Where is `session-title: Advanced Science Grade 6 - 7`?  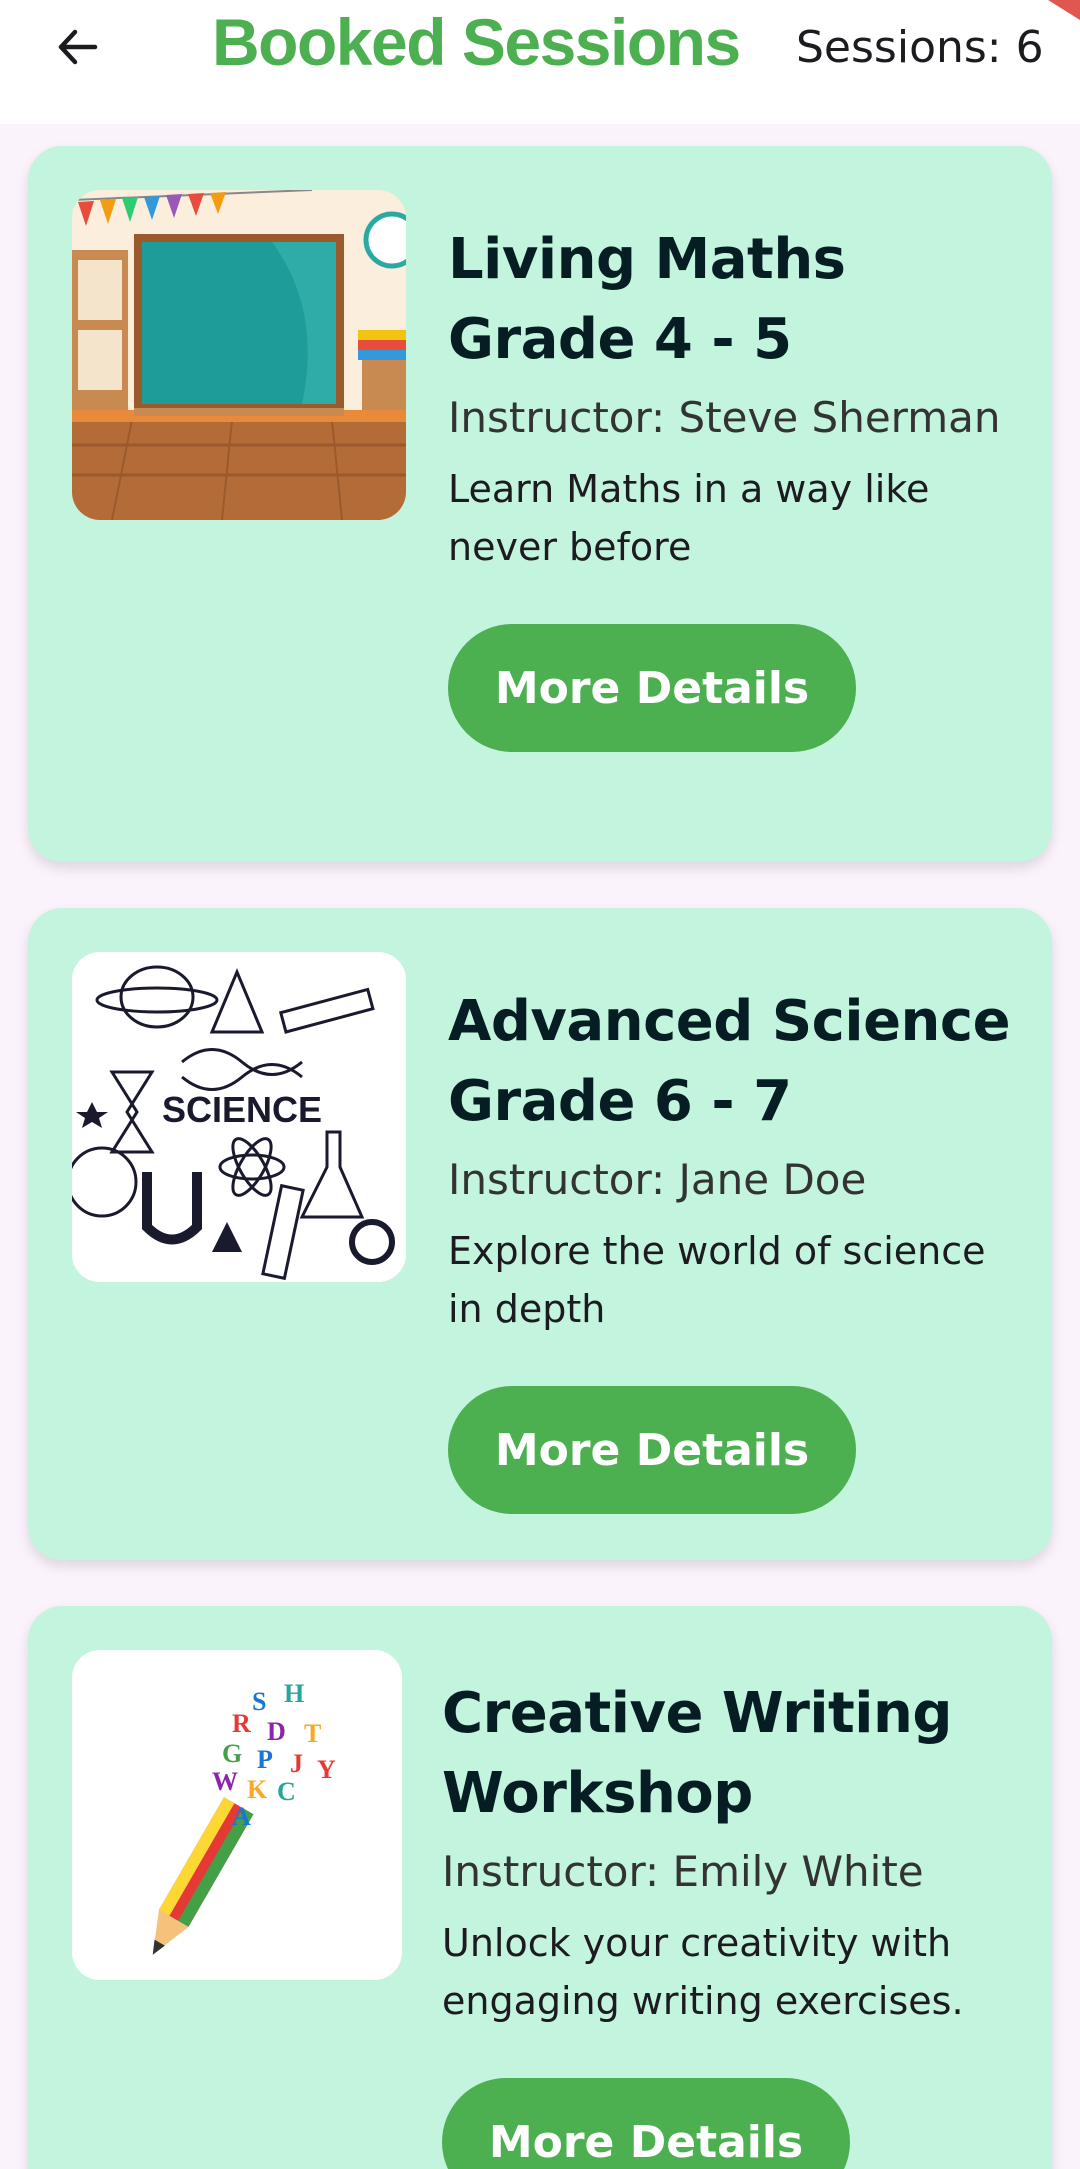 session-title: Advanced Science Grade 6 - 7 is located at coordinates (729, 1061).